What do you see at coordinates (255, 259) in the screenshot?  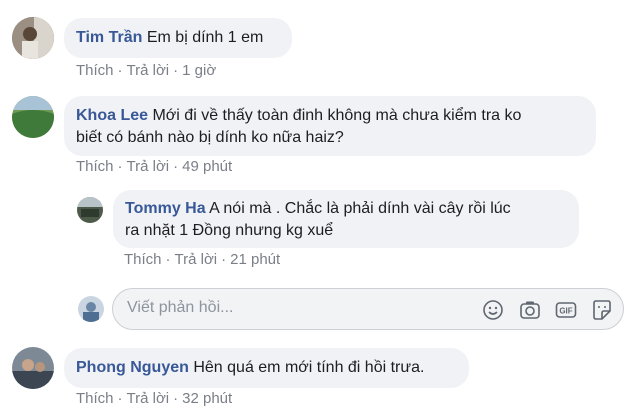 I see `timestamp: 21 phút` at bounding box center [255, 259].